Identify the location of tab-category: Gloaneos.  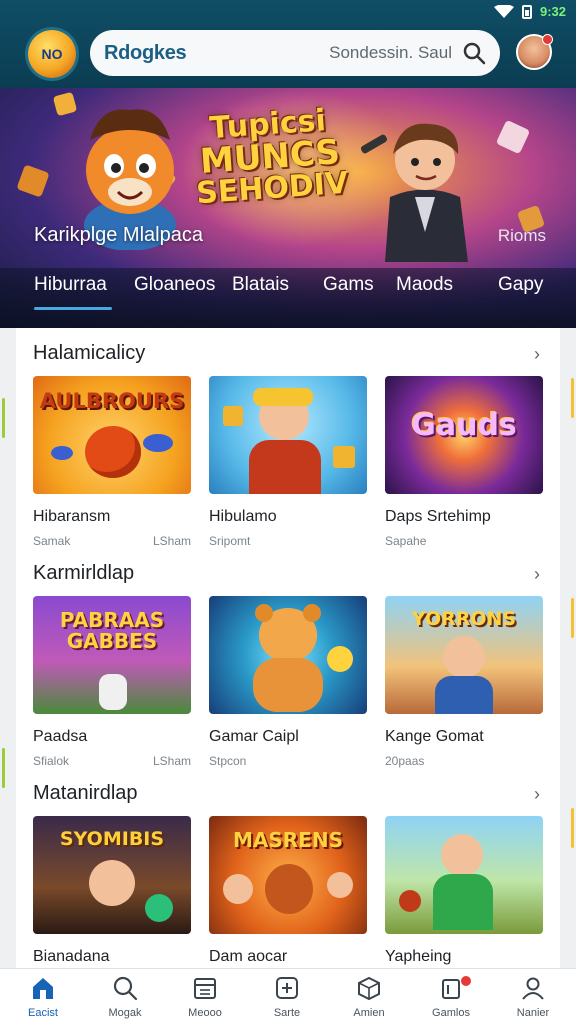
(174, 285).